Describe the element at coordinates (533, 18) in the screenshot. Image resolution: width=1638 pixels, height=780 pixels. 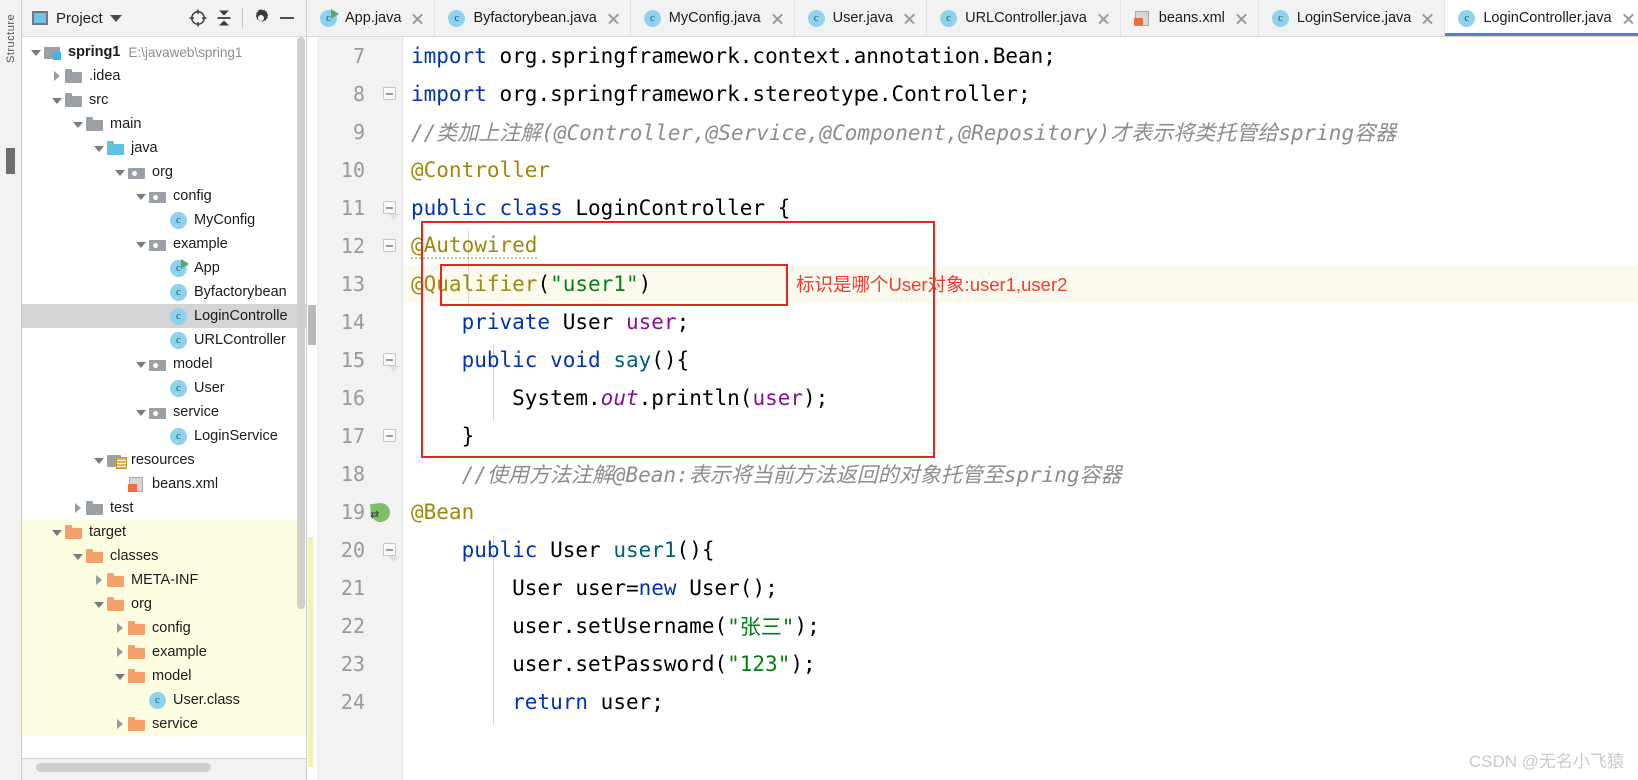
I see `editor-tab-byfactorybean-java: Byfactorybean.java` at that location.